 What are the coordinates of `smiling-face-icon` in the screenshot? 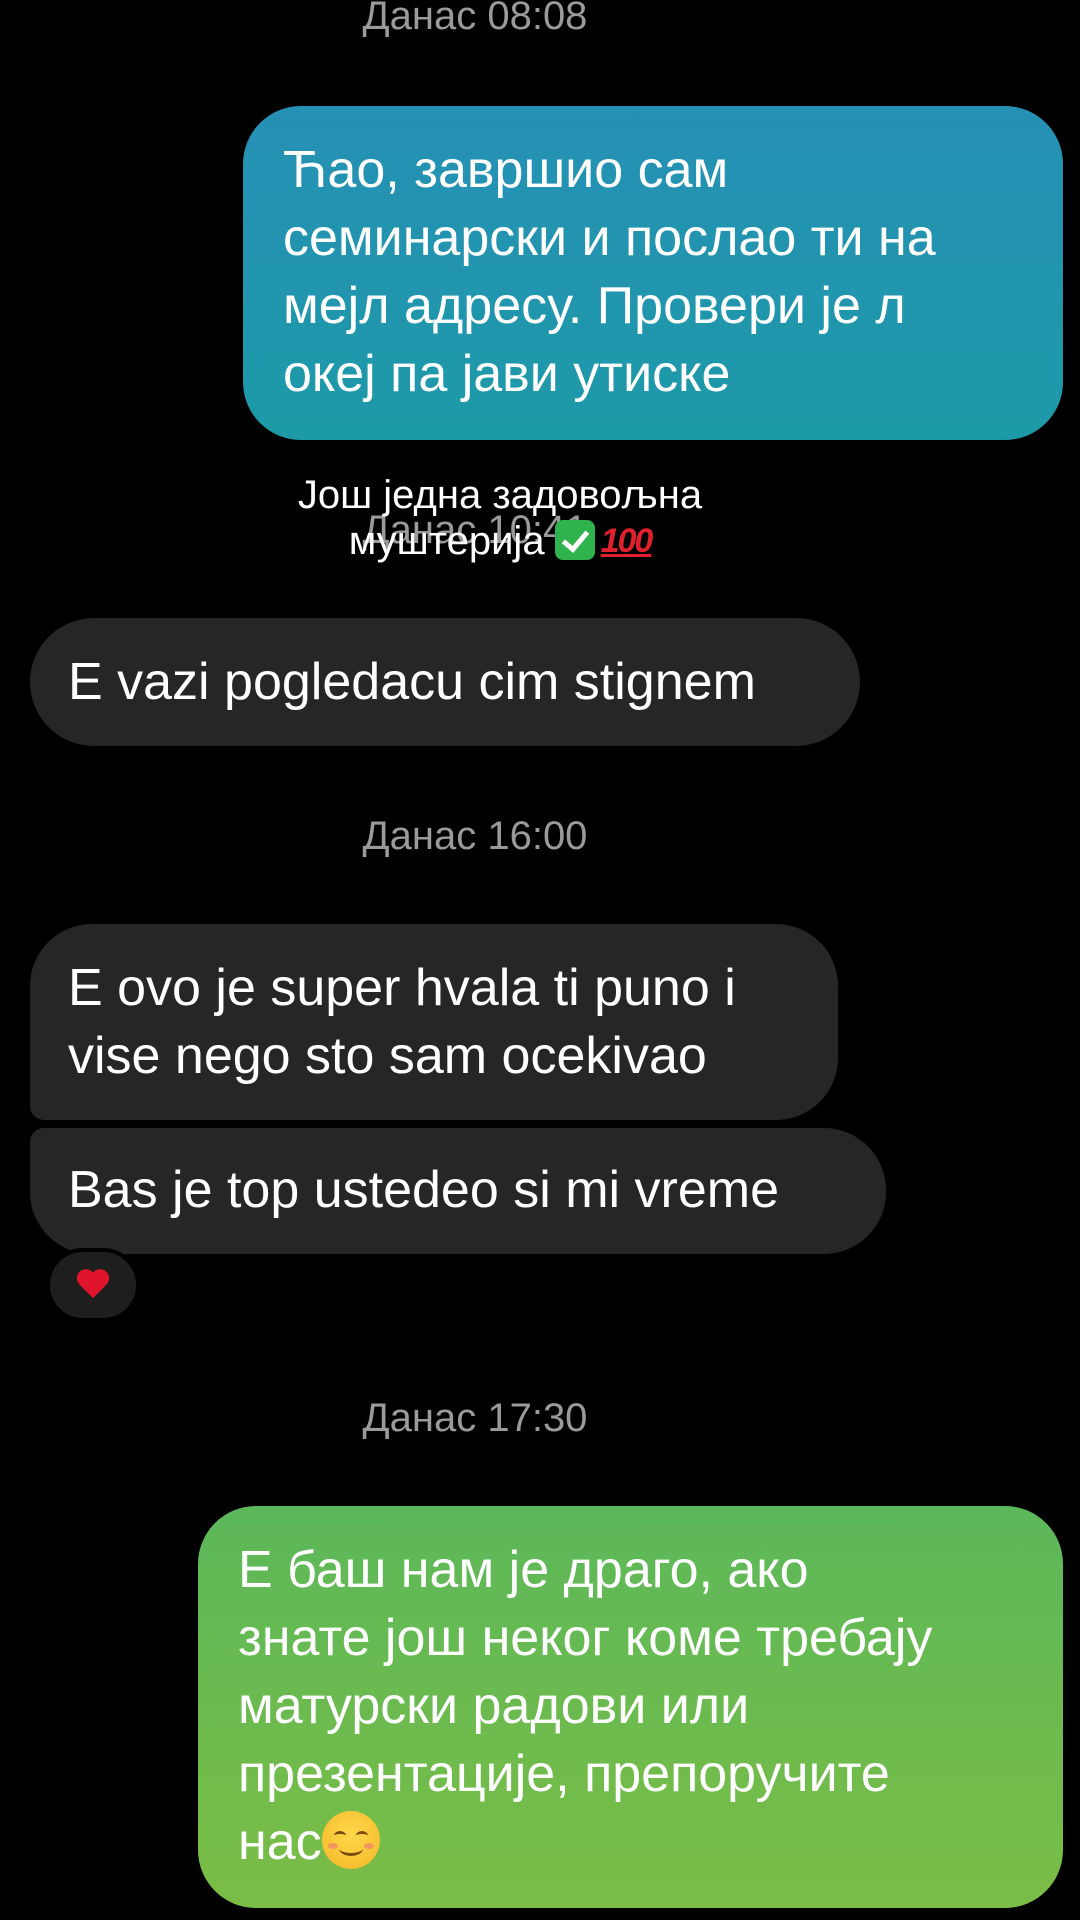 It's located at (350, 1840).